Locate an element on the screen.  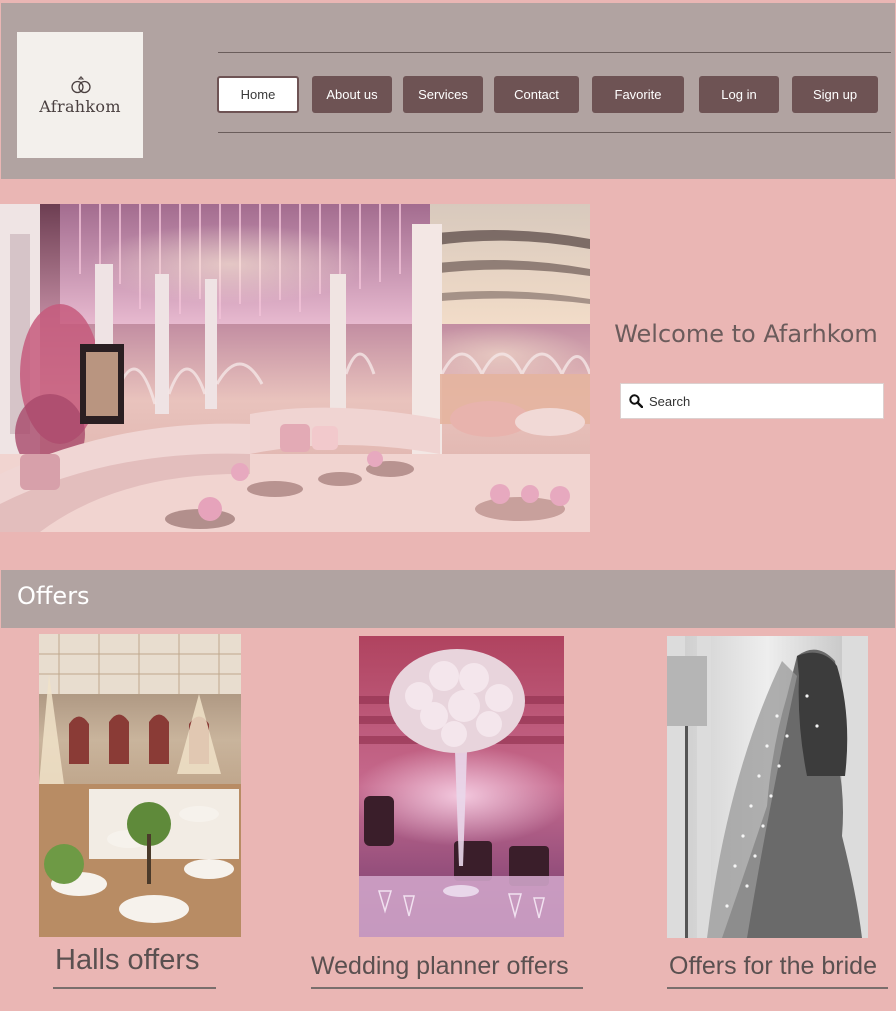
search-input is located at coordinates (759, 401).